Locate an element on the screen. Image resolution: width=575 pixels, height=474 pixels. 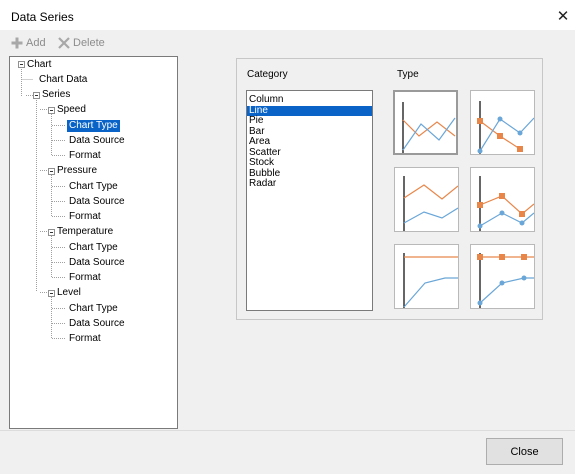
collapse-chart-icon is located at coordinates (21, 64).